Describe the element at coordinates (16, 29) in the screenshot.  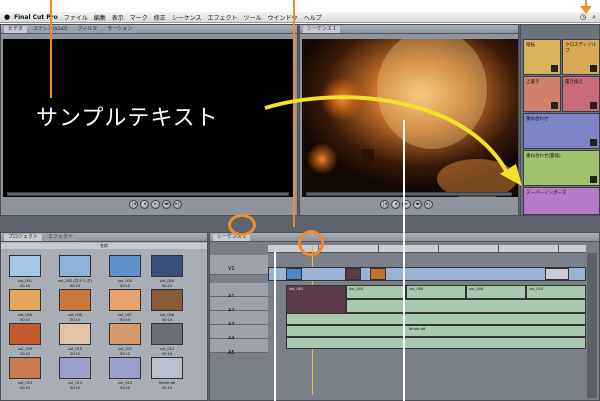
I see `viewer-tab-video: ビデオ` at that location.